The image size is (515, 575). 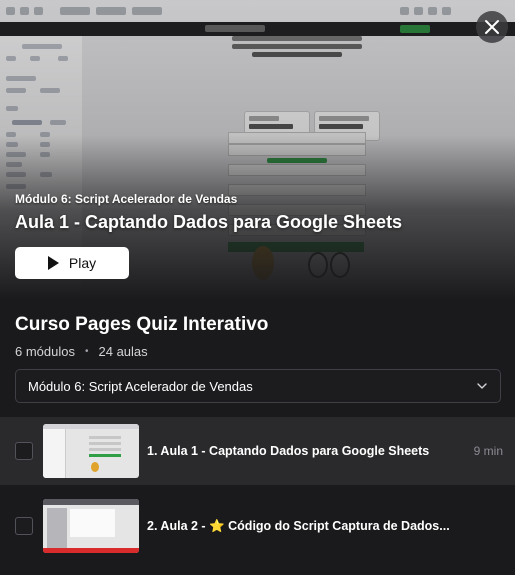 What do you see at coordinates (176, 525) in the screenshot?
I see `lesson-title-prefix: 2. Aula 2 -` at bounding box center [176, 525].